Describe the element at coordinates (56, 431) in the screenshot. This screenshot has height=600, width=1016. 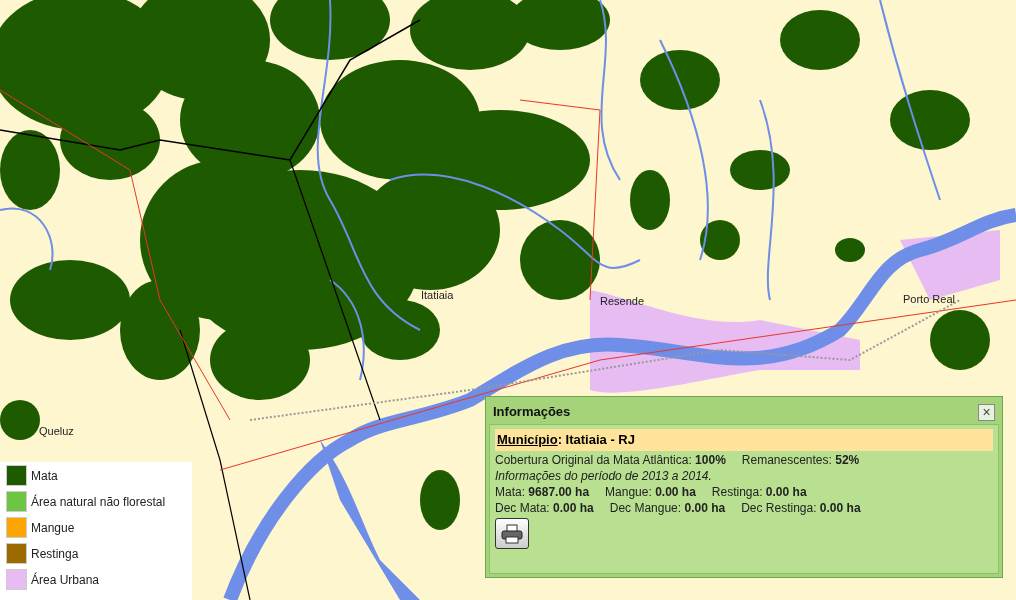
I see `place-label: Queluz` at that location.